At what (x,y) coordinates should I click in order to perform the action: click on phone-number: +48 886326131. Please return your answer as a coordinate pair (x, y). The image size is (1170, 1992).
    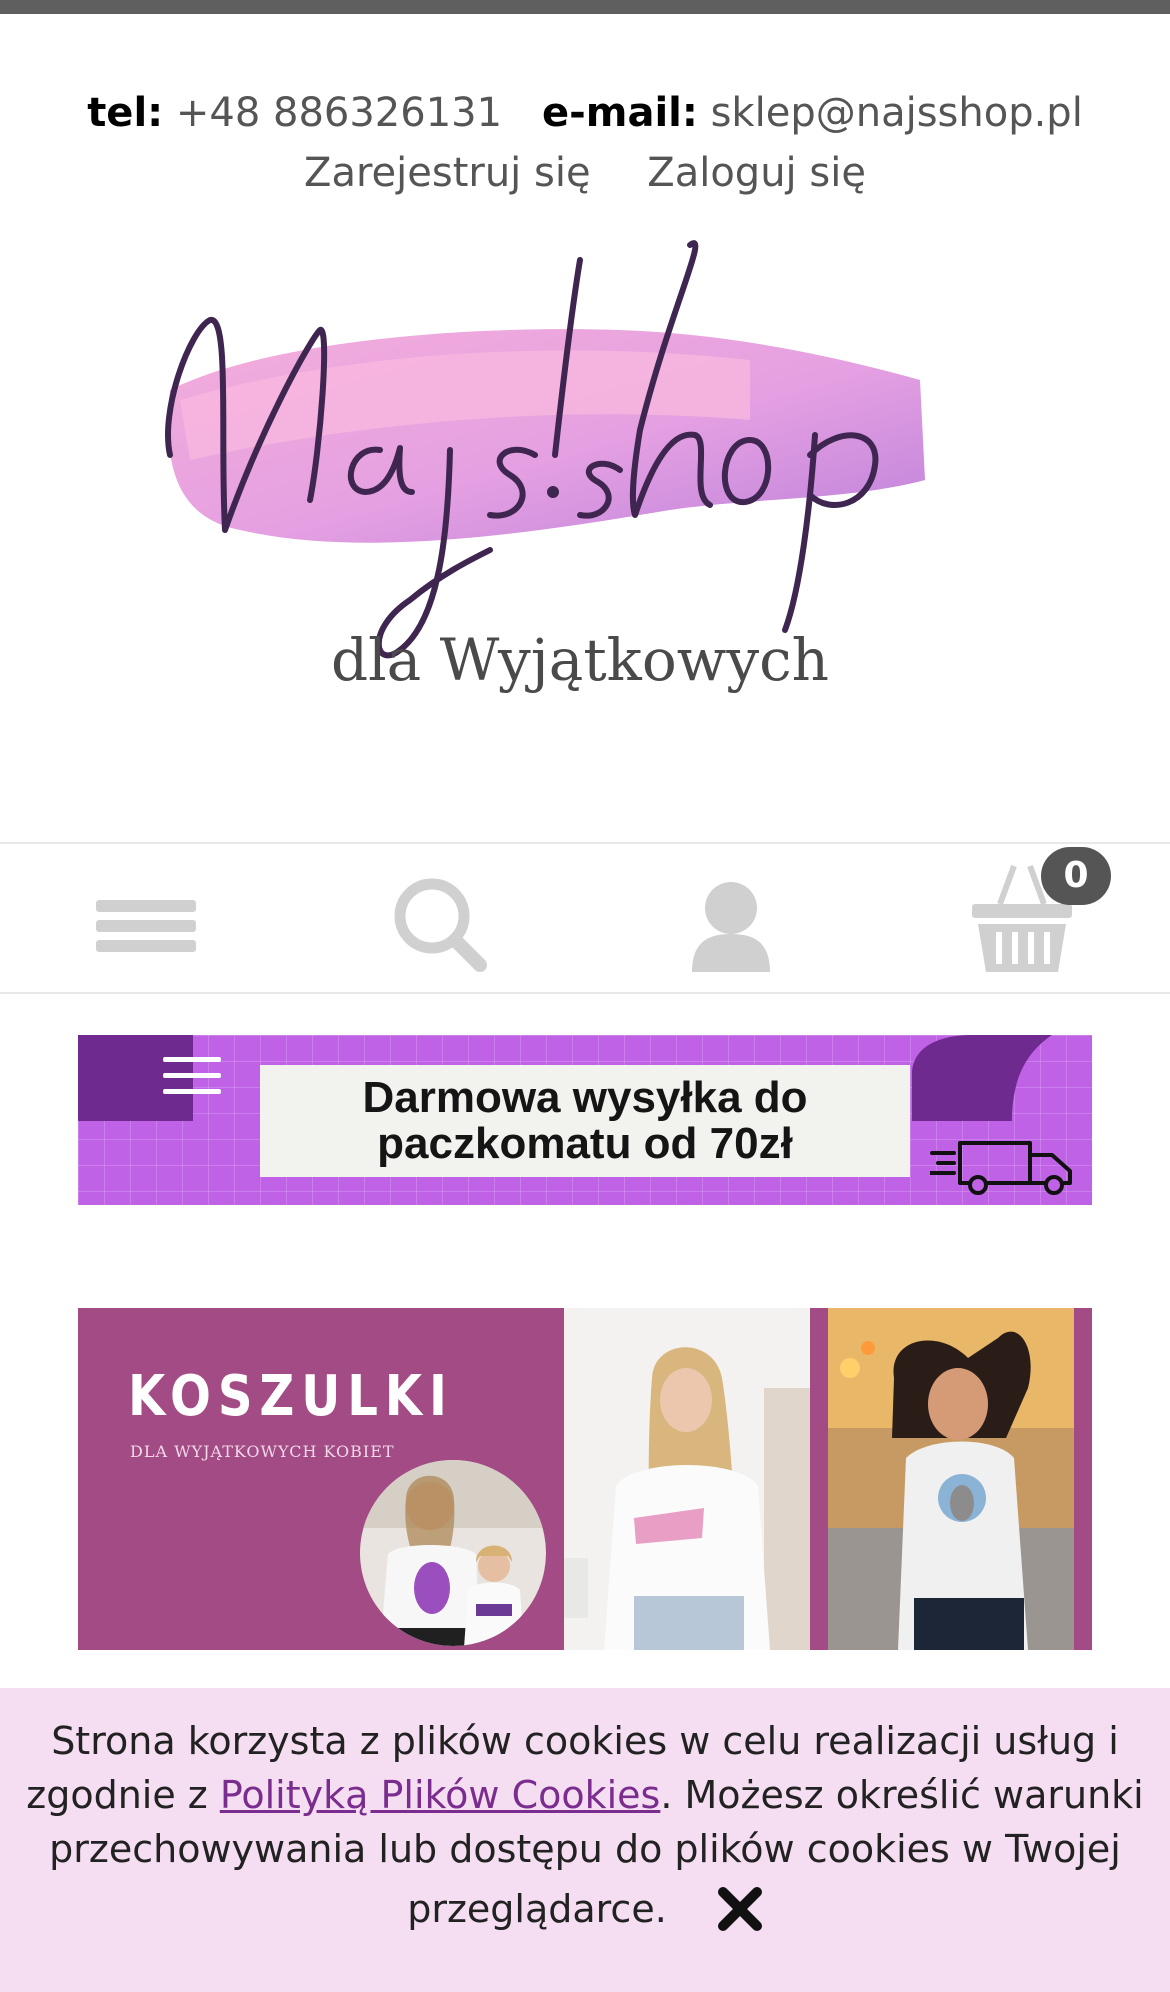
    Looking at the image, I should click on (339, 113).